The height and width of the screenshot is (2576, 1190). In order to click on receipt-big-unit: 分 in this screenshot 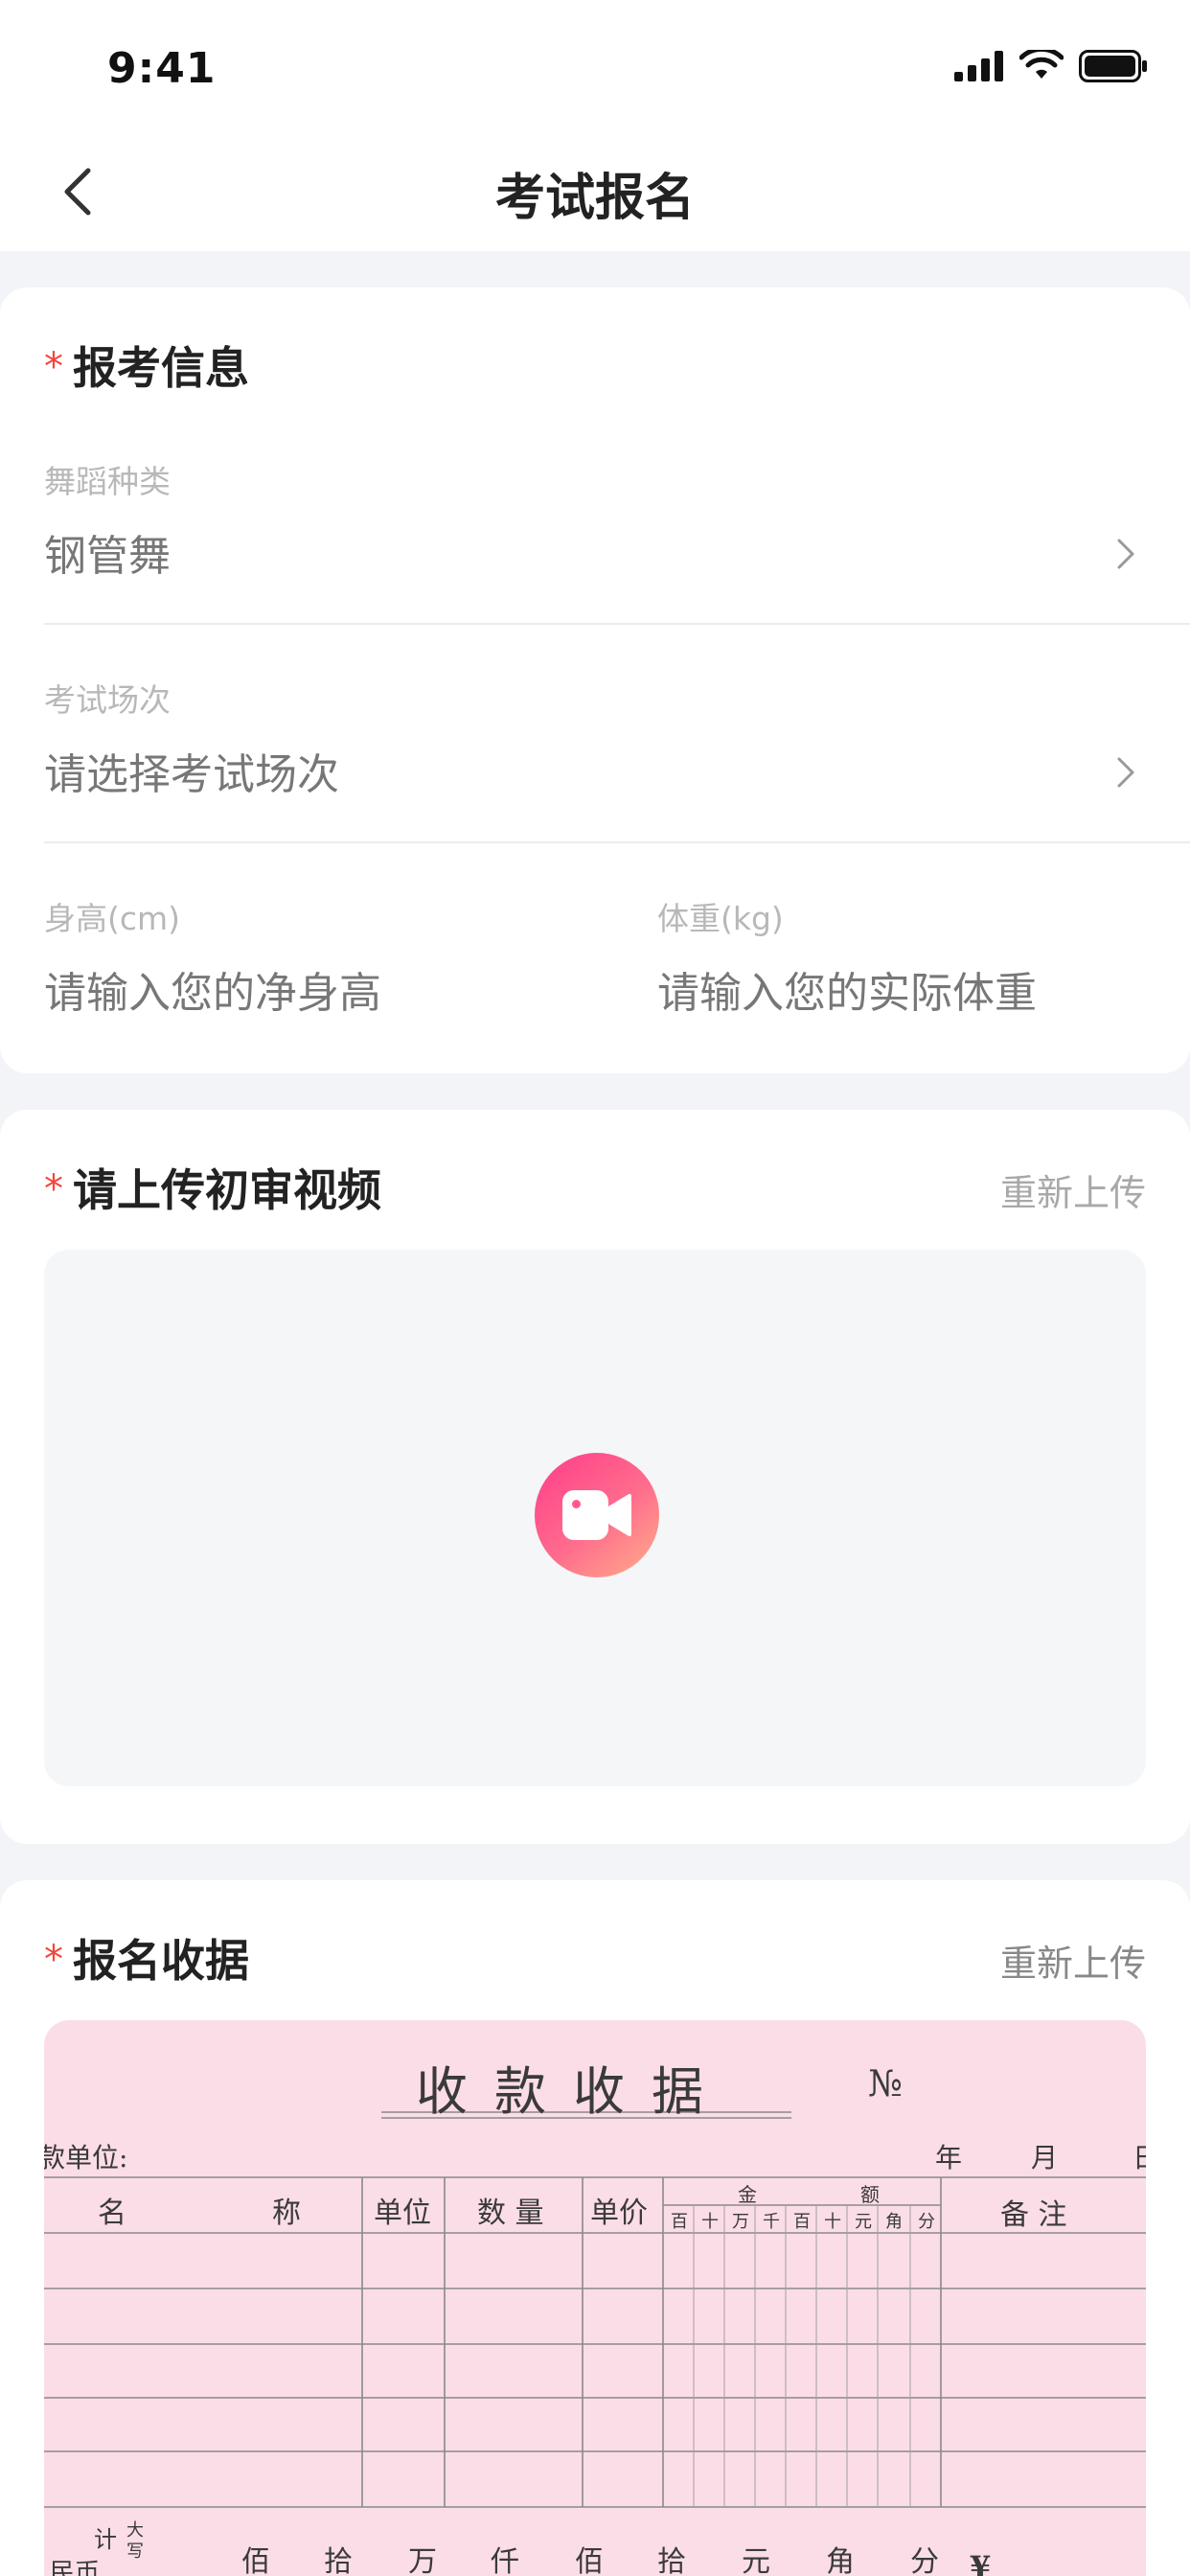, I will do `click(925, 2560)`.